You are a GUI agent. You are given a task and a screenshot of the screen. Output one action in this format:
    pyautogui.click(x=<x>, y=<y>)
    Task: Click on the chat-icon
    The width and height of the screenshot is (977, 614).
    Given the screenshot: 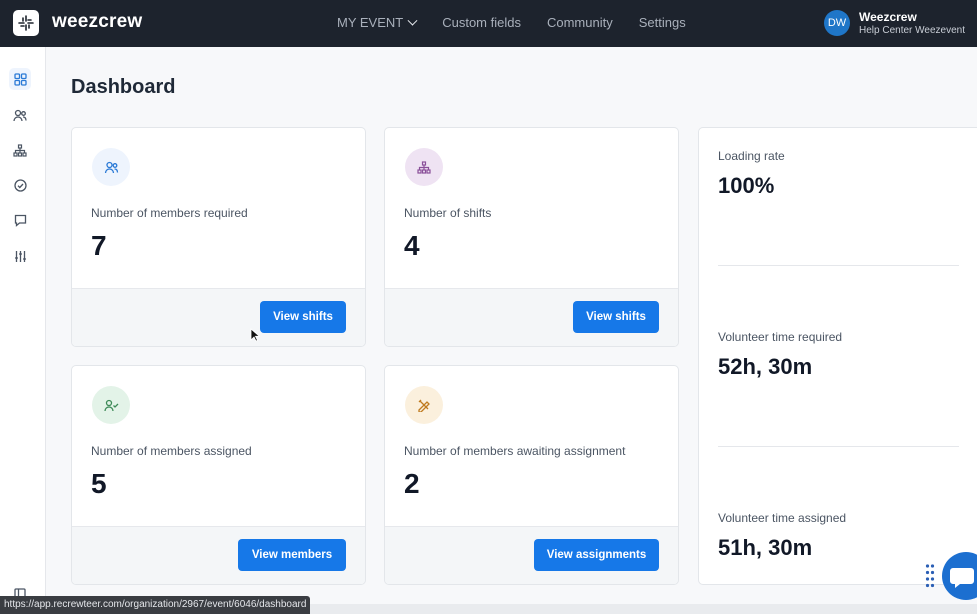 What is the action you would take?
    pyautogui.click(x=20, y=220)
    